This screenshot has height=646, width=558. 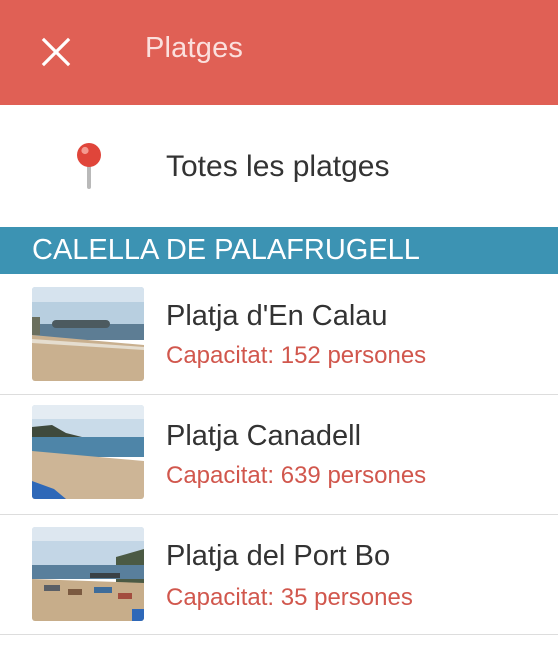 I want to click on beach-name: Platja Canadell, so click(x=264, y=436).